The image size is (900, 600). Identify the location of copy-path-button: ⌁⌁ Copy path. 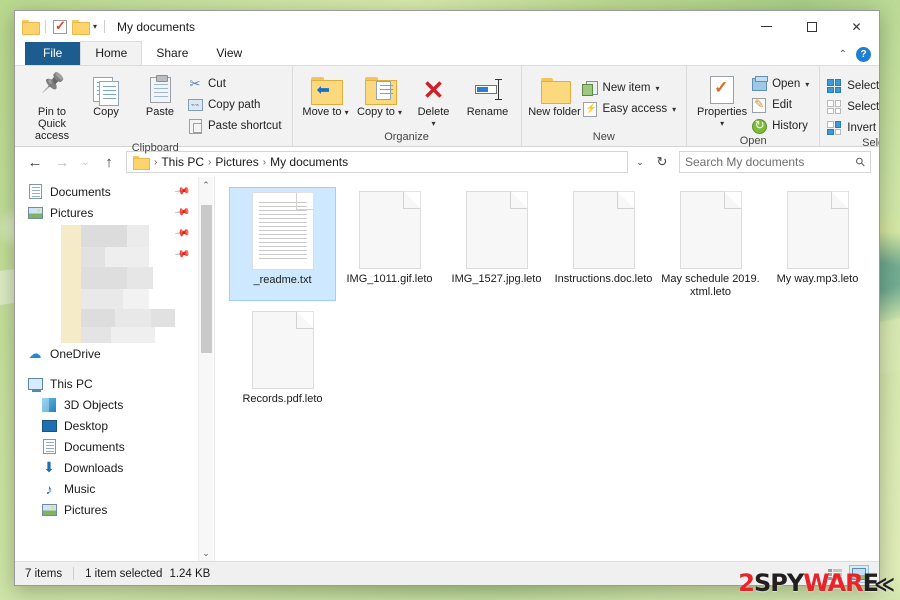
(236, 105).